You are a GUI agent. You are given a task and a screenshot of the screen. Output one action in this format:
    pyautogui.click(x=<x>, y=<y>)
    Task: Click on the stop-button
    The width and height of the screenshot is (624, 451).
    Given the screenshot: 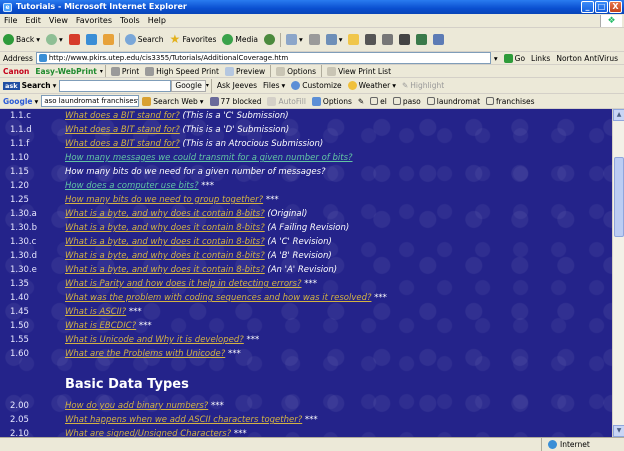 What is the action you would take?
    pyautogui.click(x=74, y=39)
    